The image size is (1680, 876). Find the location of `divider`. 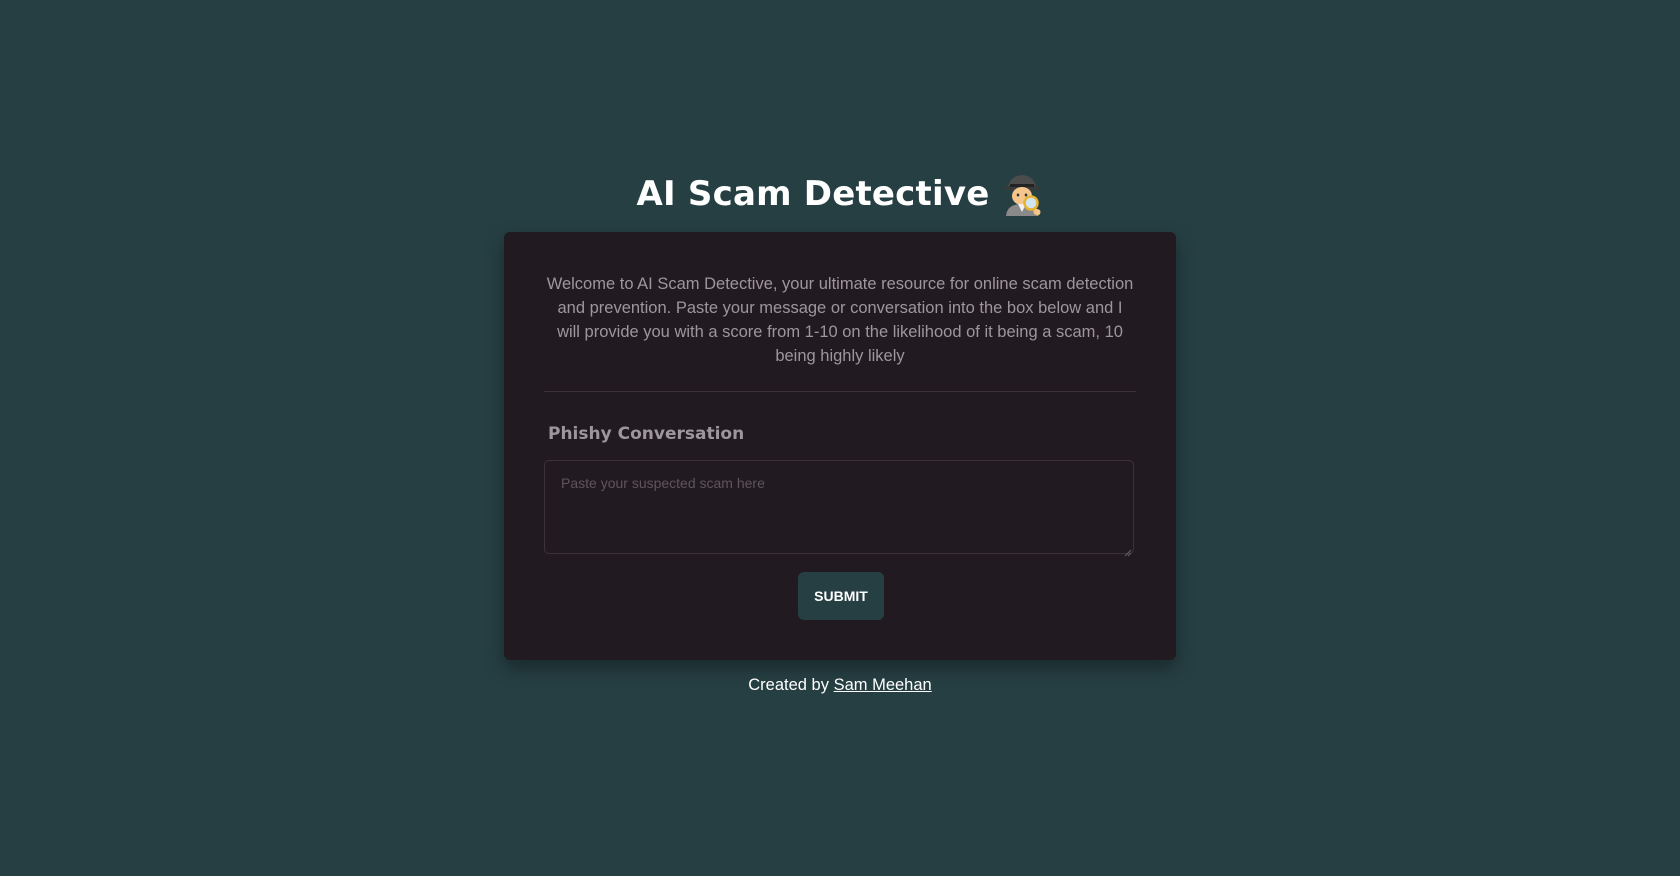

divider is located at coordinates (840, 391).